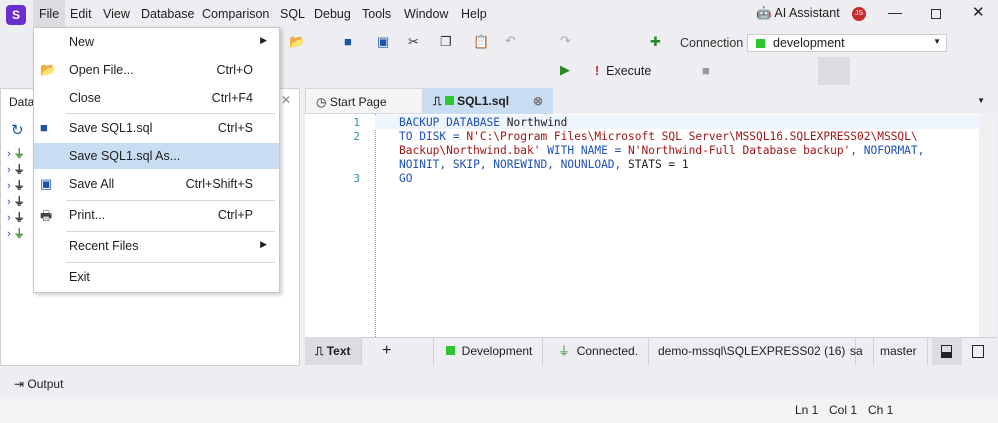  I want to click on code-token: GO, so click(406, 178).